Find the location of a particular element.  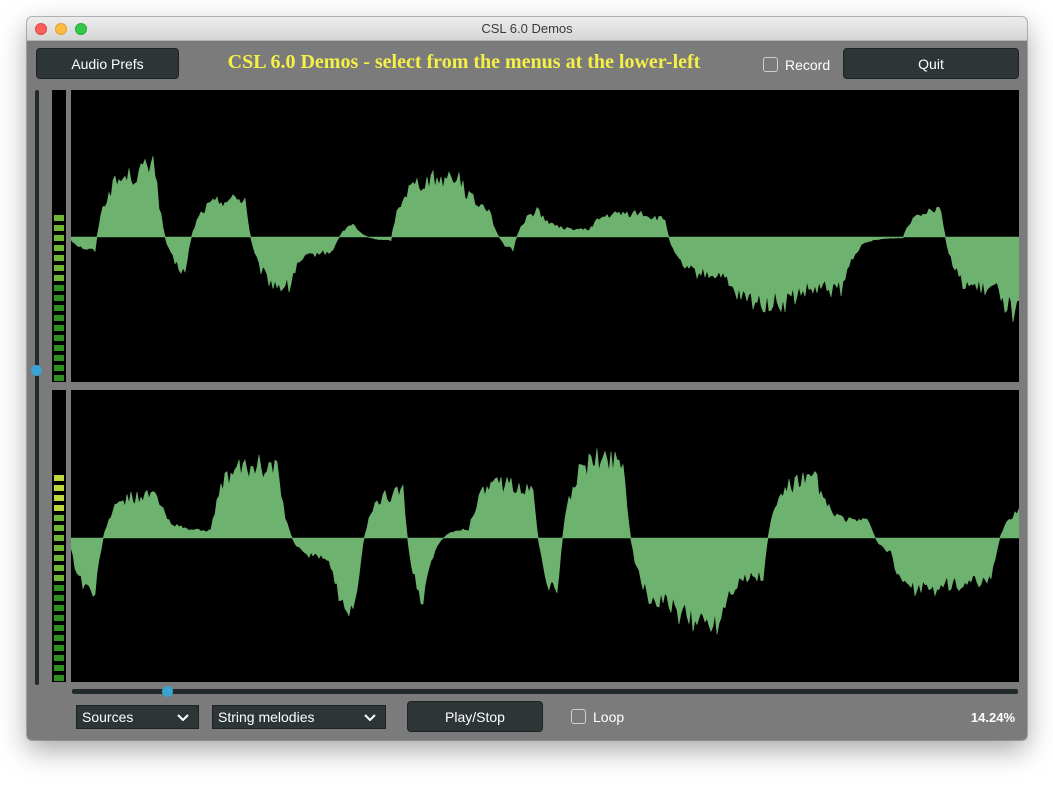

level-meter-bottom is located at coordinates (59, 536).